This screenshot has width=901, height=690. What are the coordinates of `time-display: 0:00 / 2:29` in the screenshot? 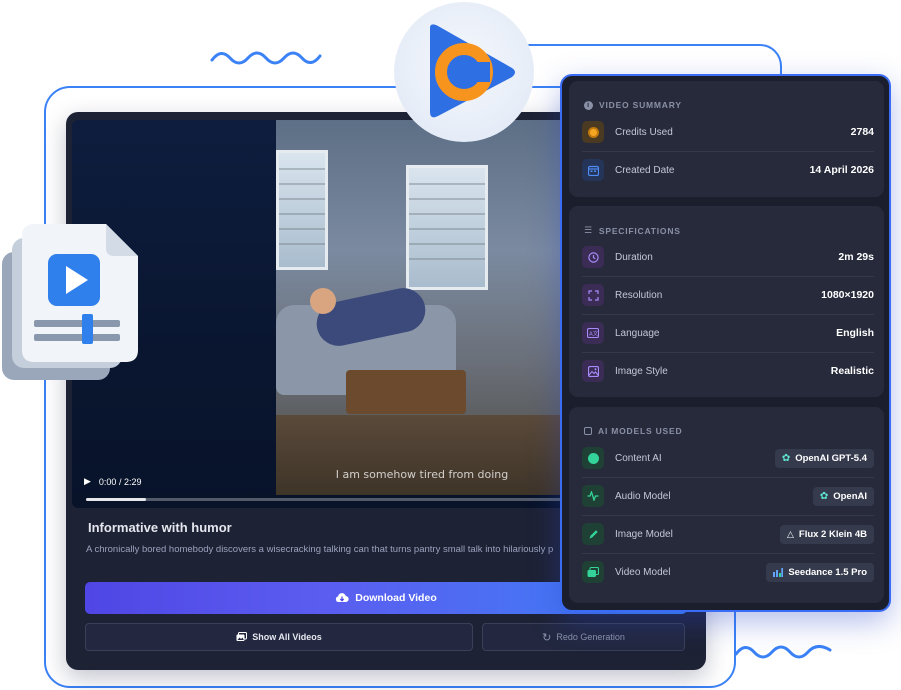 It's located at (120, 481).